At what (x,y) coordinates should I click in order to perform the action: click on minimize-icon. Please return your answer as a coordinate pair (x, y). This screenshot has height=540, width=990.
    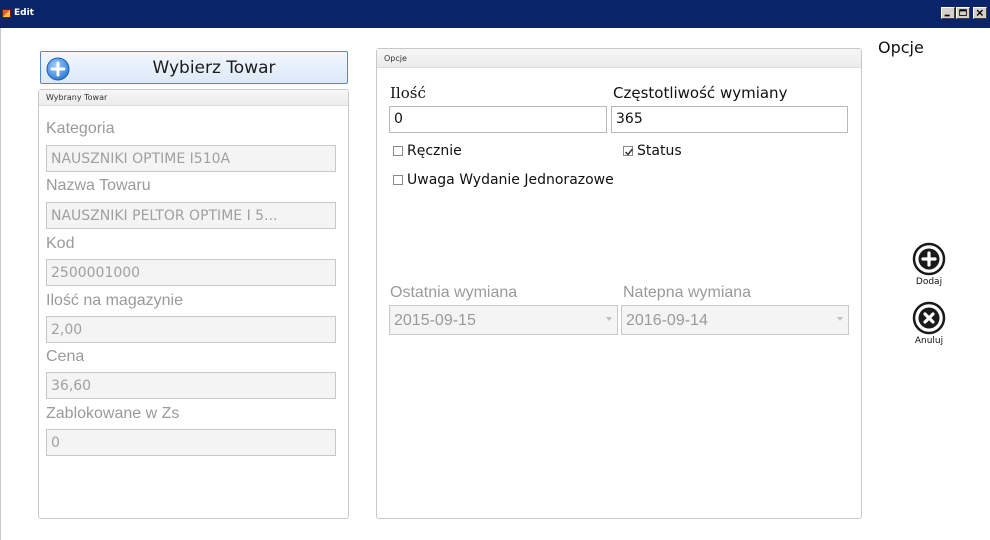
    Looking at the image, I should click on (947, 15).